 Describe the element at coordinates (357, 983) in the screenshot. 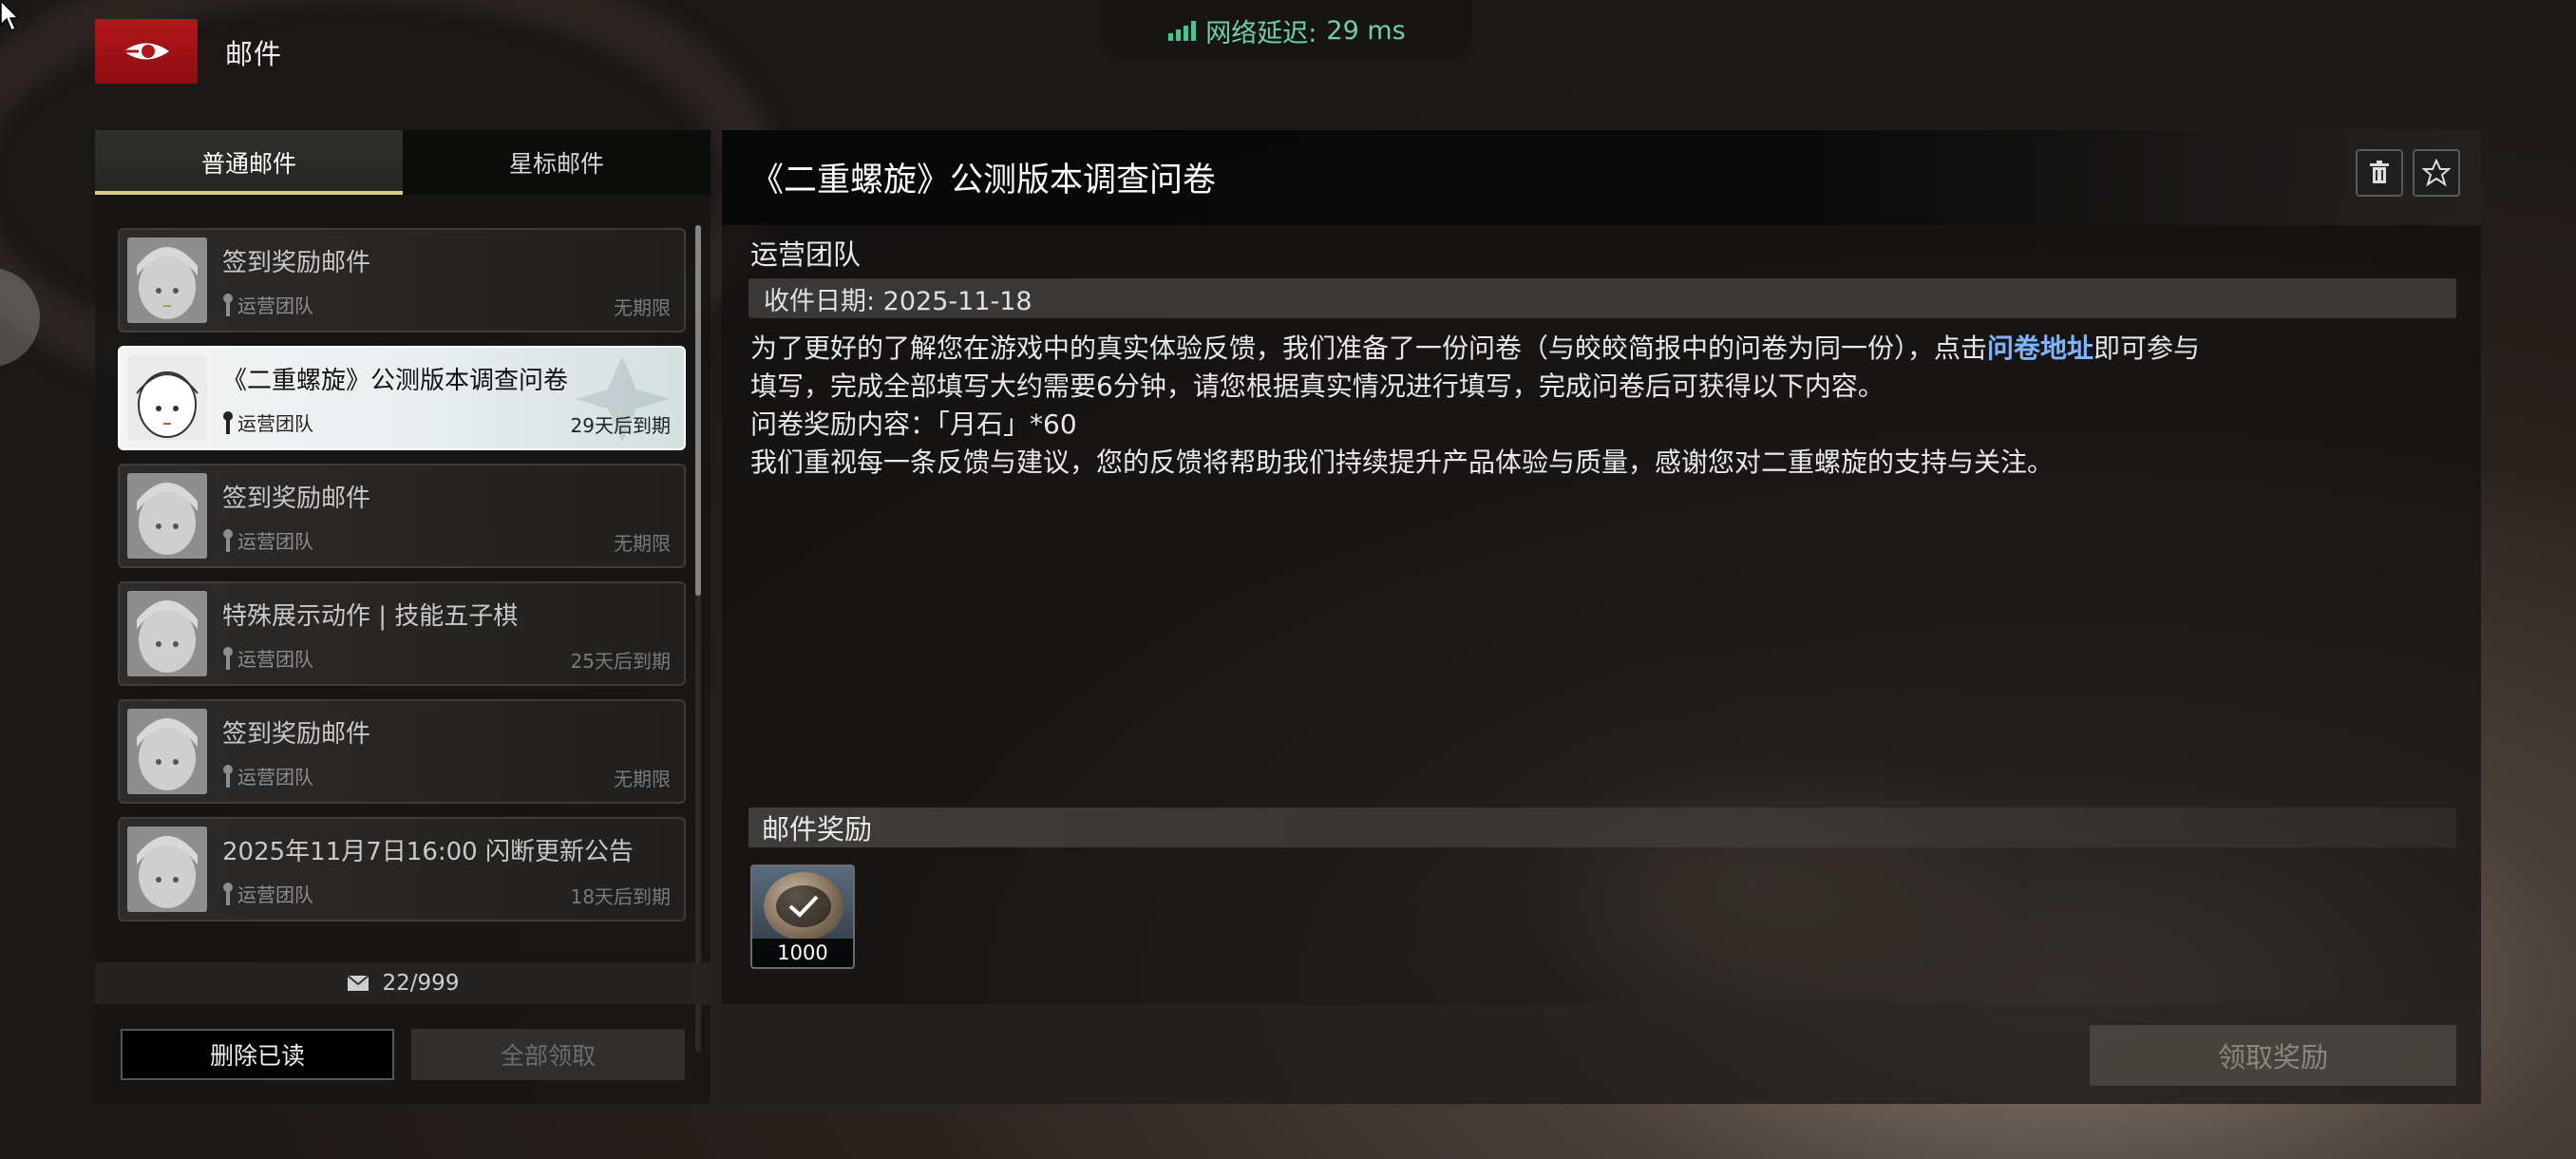

I see `mail-icon` at that location.